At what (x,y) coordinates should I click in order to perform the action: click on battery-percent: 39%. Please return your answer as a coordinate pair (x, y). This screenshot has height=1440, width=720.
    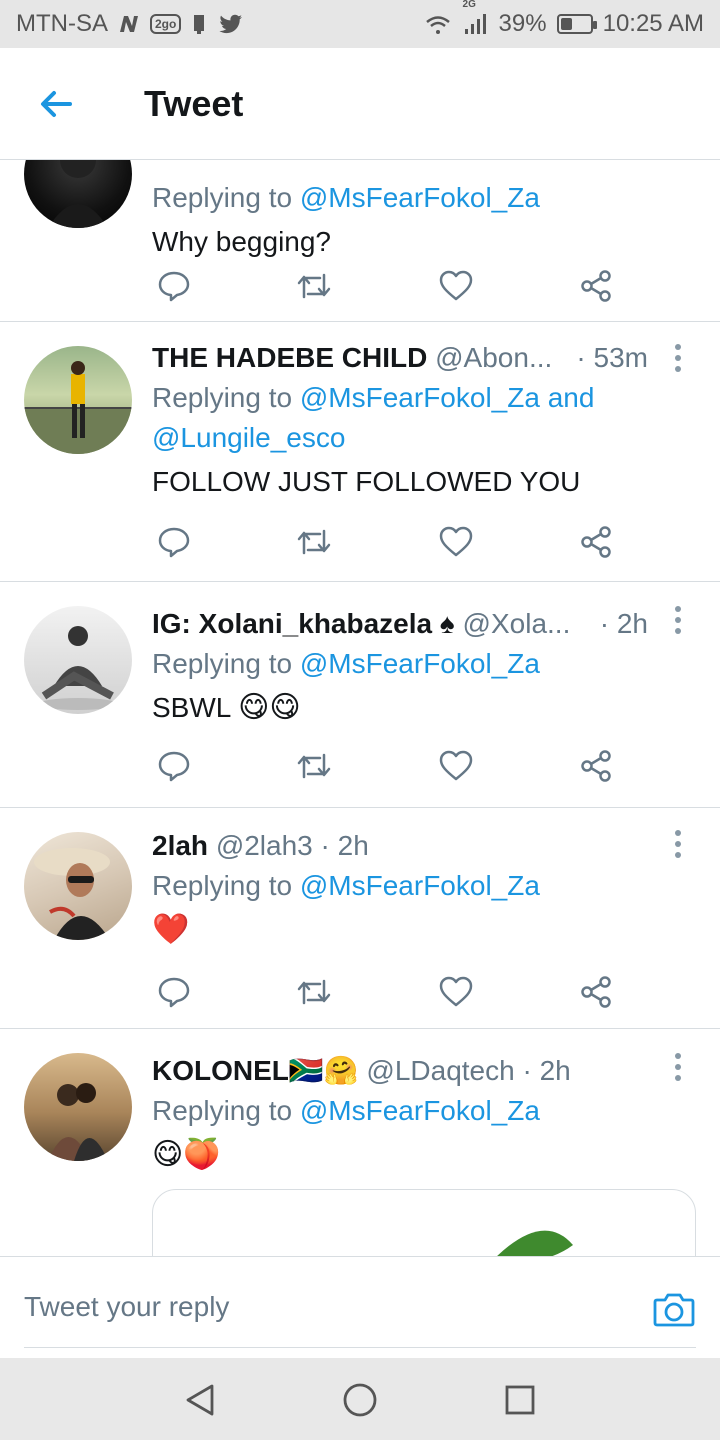
    Looking at the image, I should click on (522, 23).